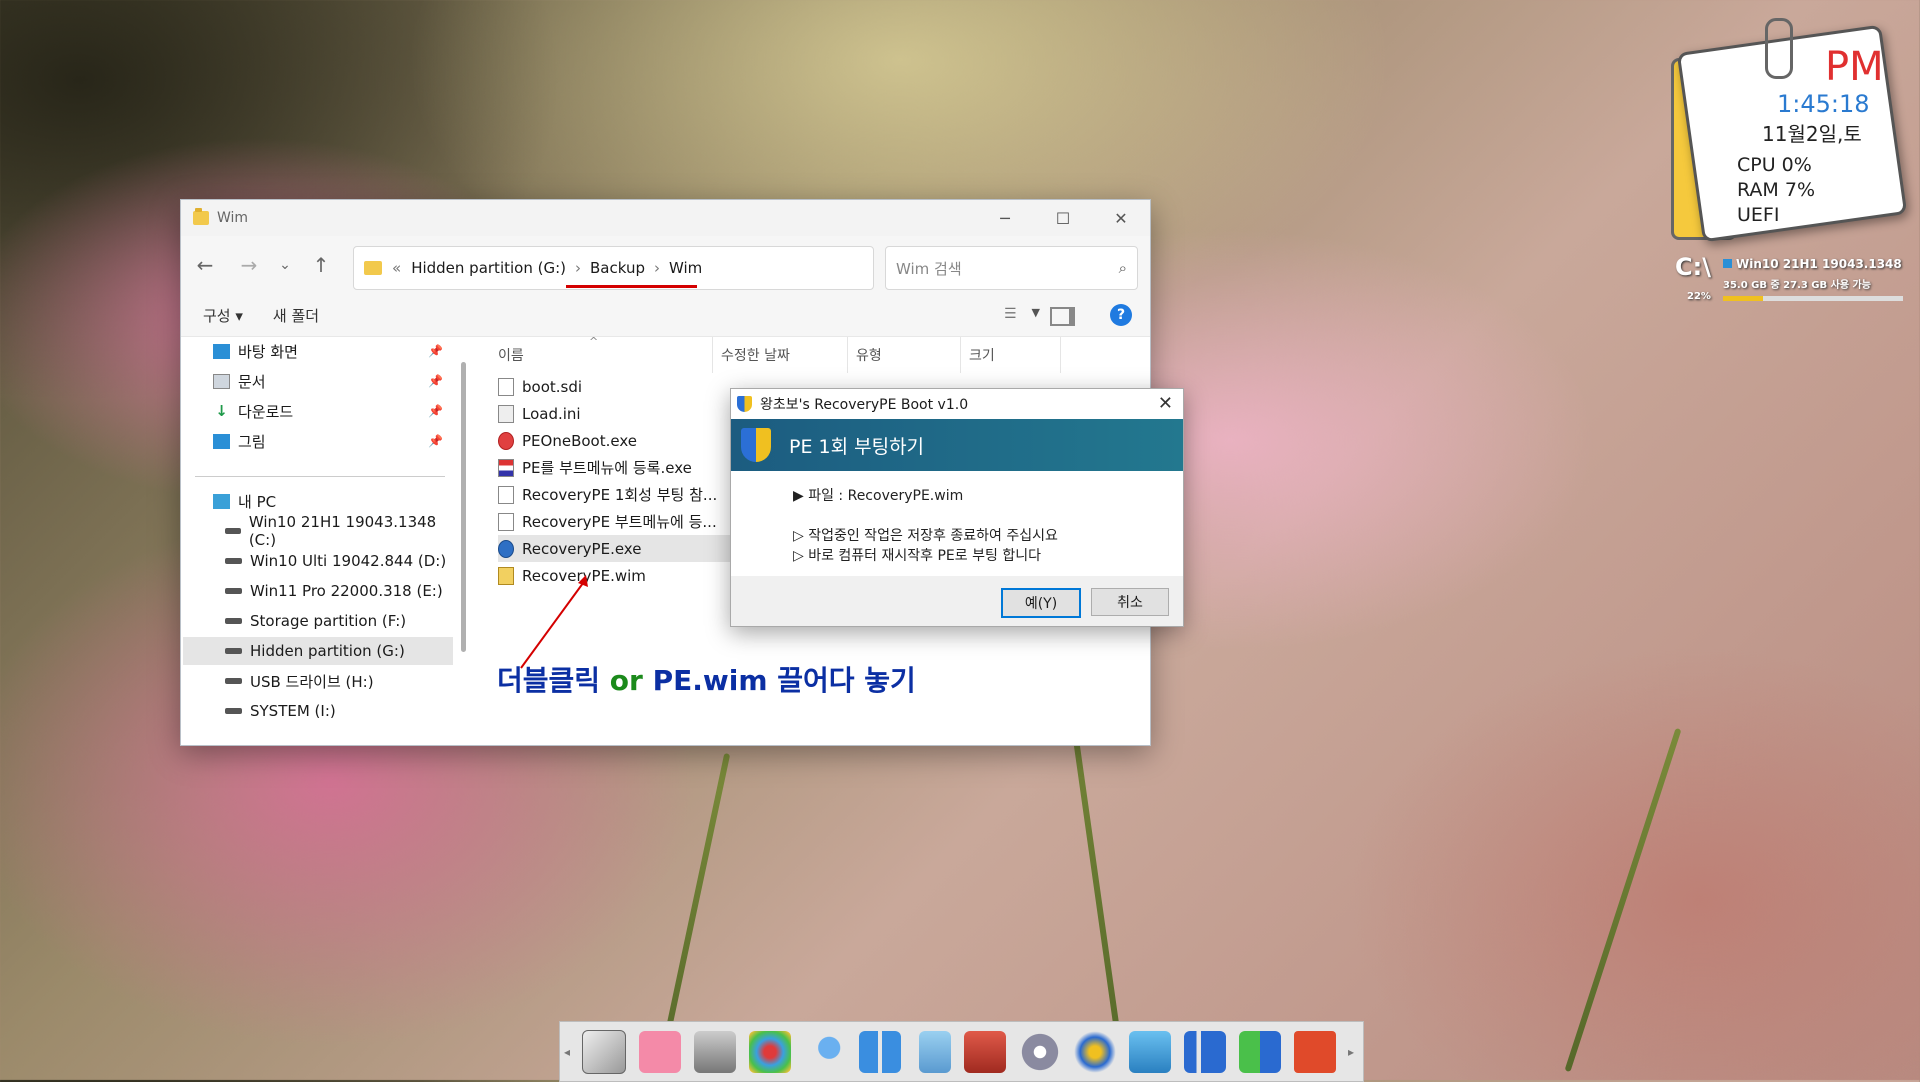 The image size is (1920, 1082). What do you see at coordinates (1012, 314) in the screenshot?
I see `view-options-icon: ☰` at bounding box center [1012, 314].